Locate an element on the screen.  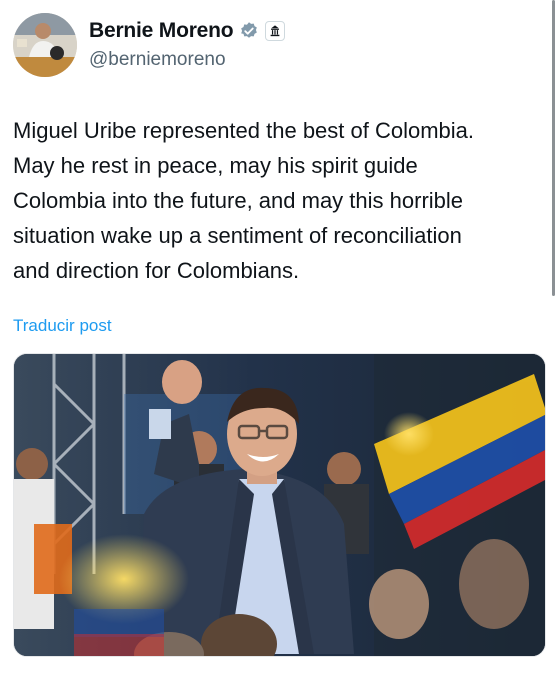
avatar-photo is located at coordinates (45, 45).